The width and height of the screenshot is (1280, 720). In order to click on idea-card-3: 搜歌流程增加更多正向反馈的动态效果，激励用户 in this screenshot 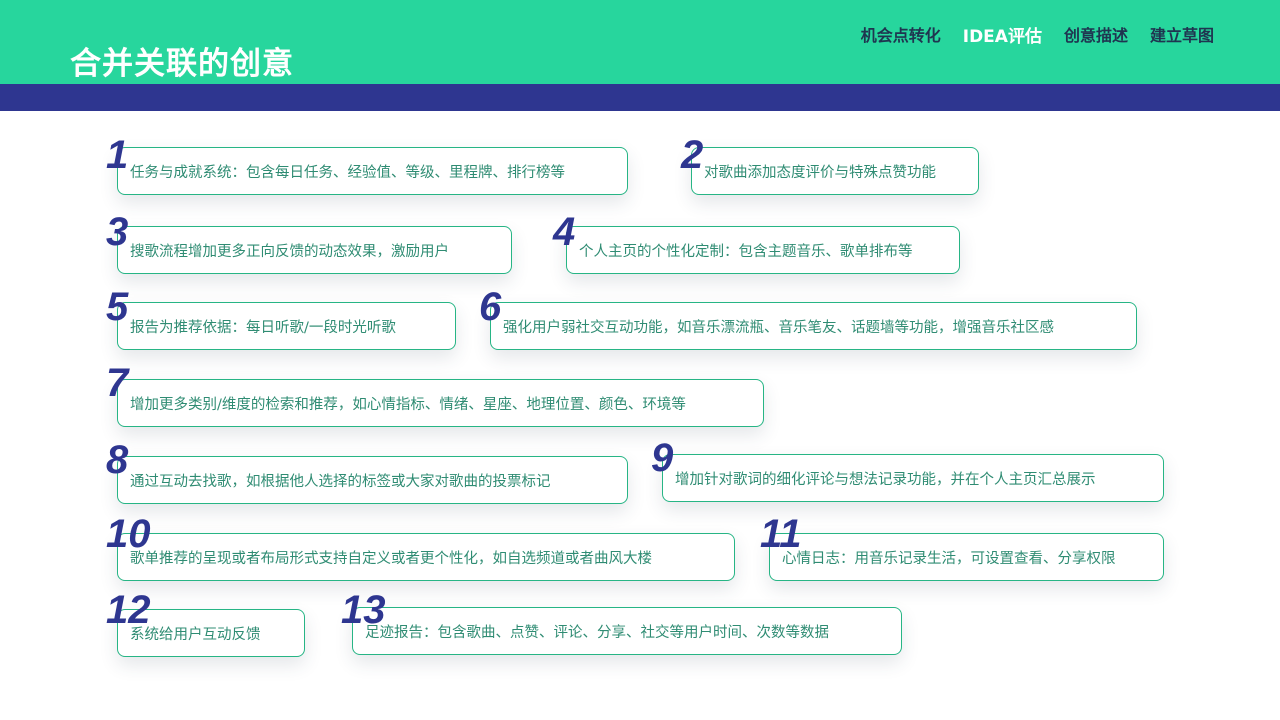, I will do `click(314, 250)`.